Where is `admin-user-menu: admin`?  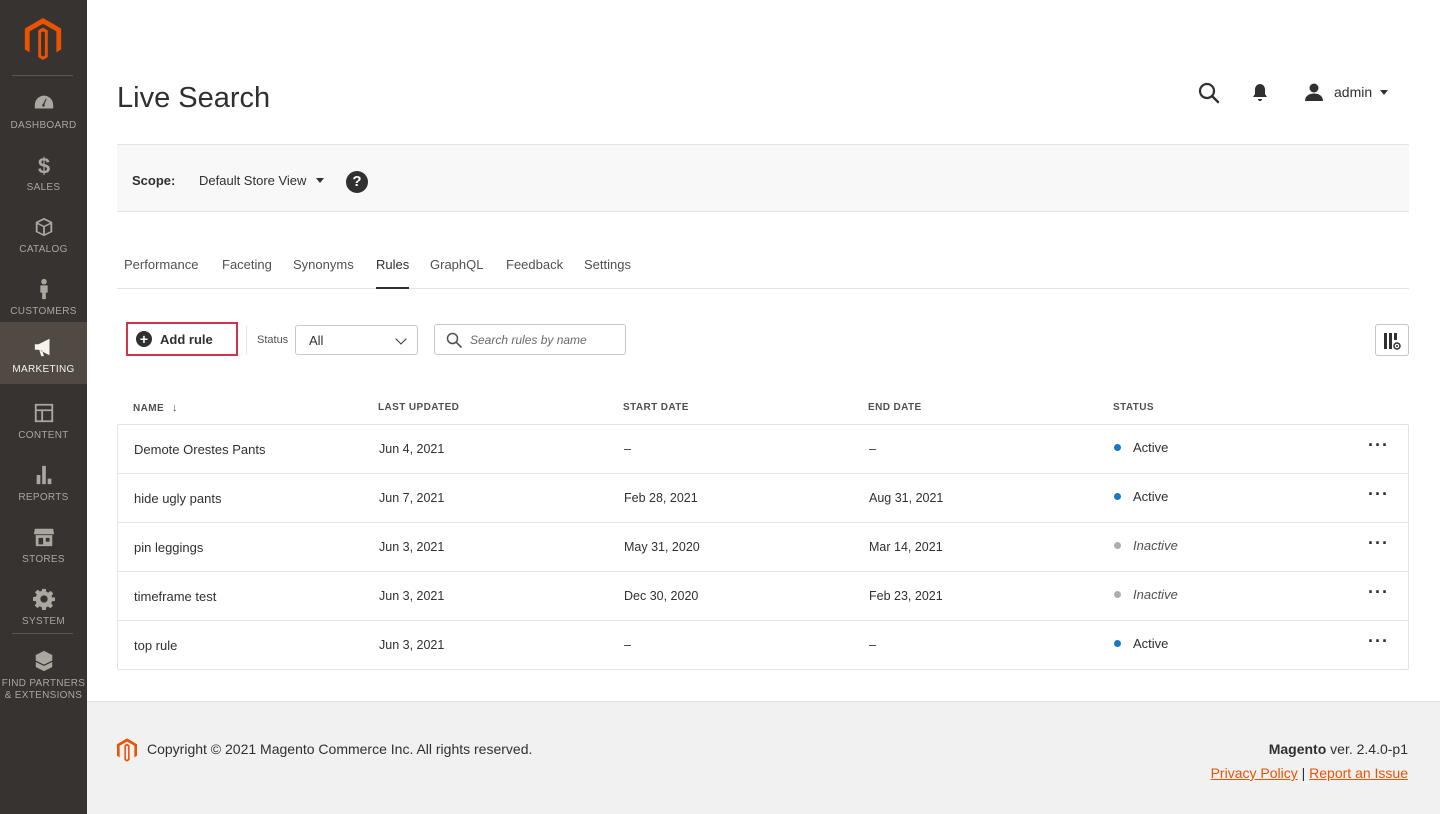
admin-user-menu: admin is located at coordinates (1346, 92).